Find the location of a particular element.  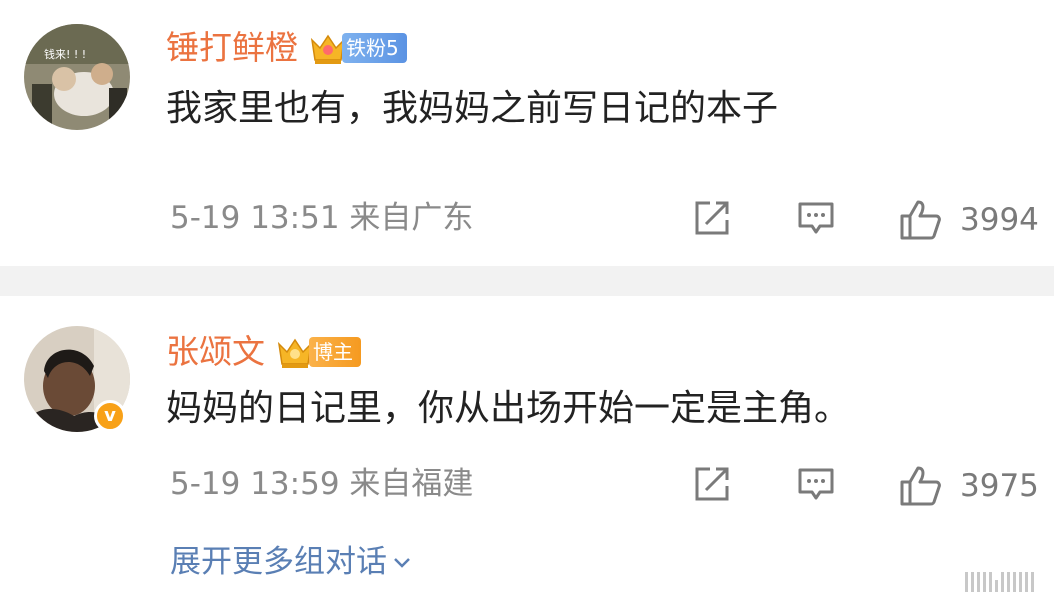

comment-time: 5-19 13:51 is located at coordinates (255, 218).